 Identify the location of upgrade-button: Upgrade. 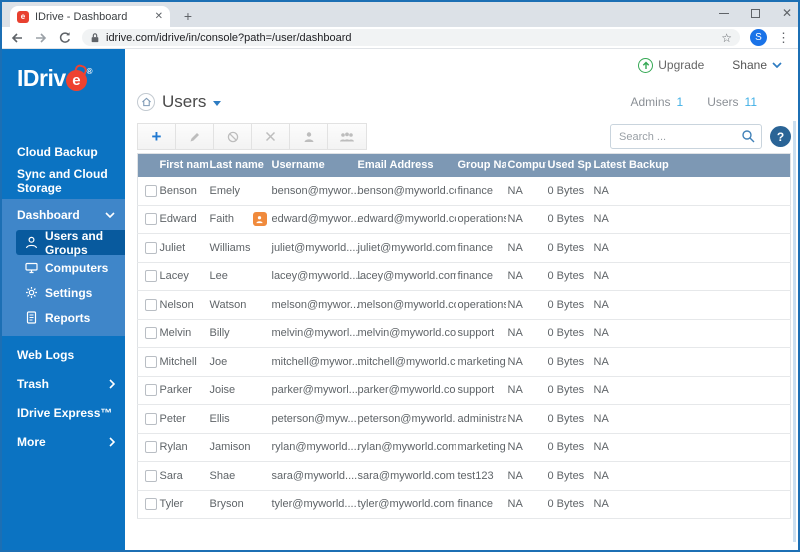
(671, 65).